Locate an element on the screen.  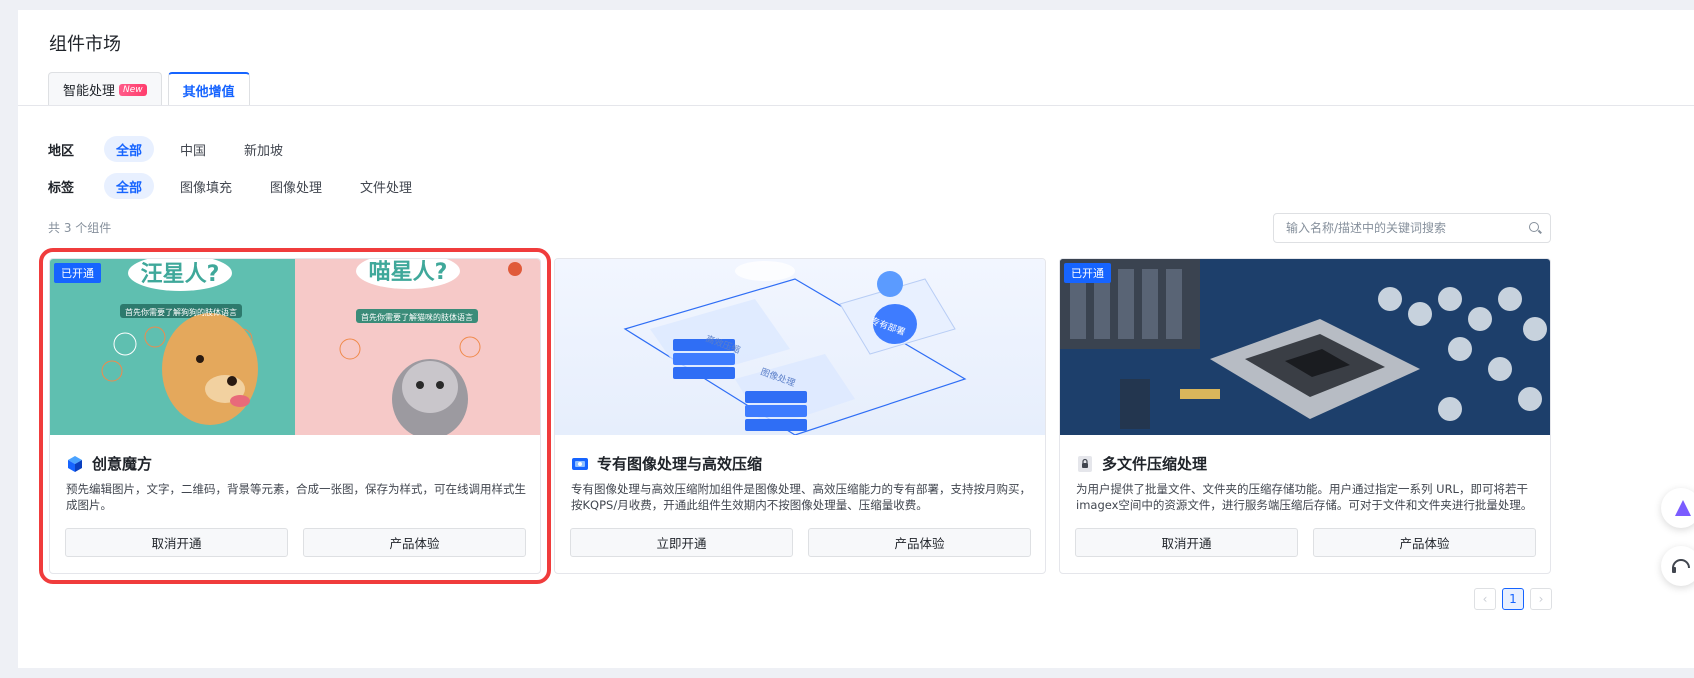
tag-filter: 标签 全部 图像填充 图像处理 文件处理 is located at coordinates (243, 186).